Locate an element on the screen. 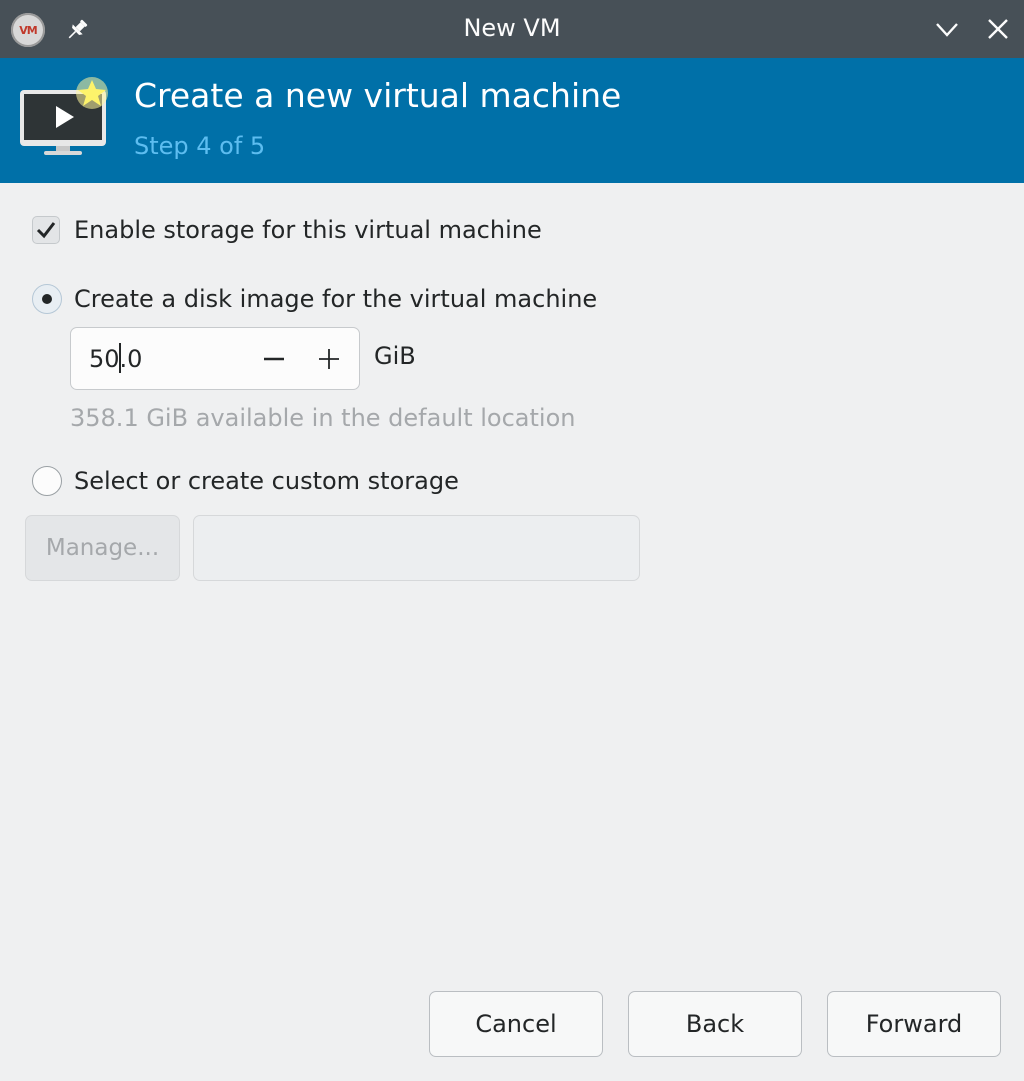 The image size is (1024, 1081). radio-dot is located at coordinates (47, 299).